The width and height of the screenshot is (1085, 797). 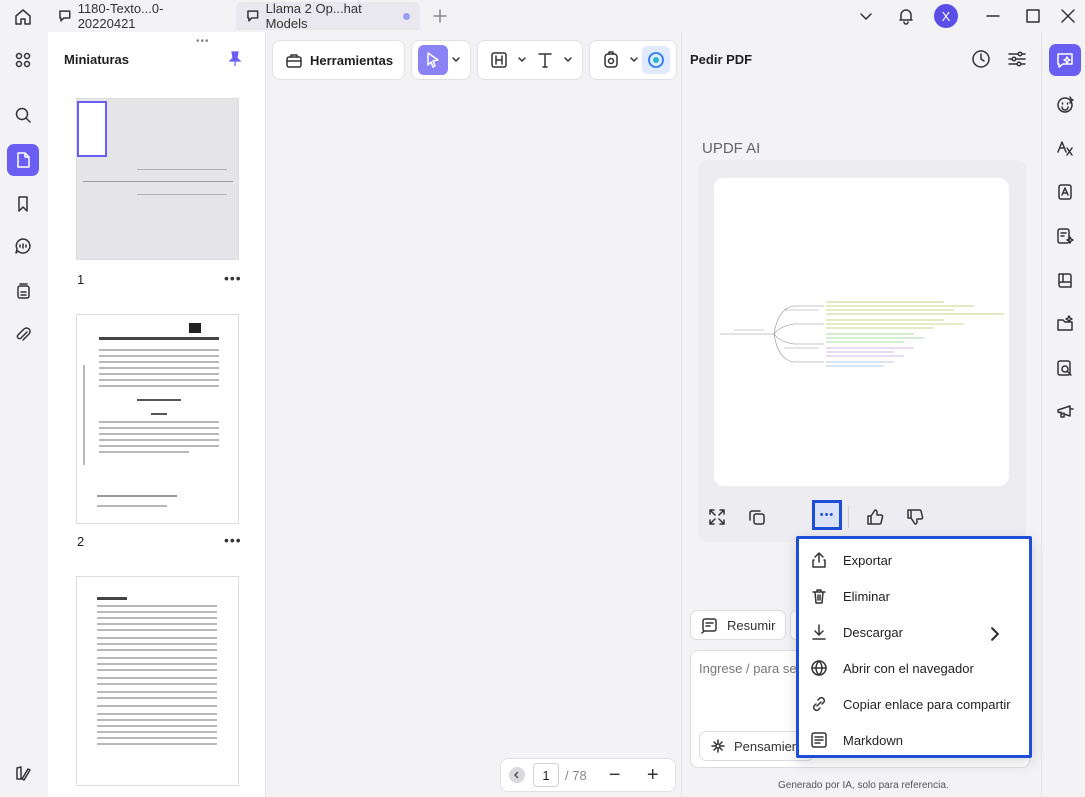 I want to click on ai-assistant-button, so click(x=656, y=60).